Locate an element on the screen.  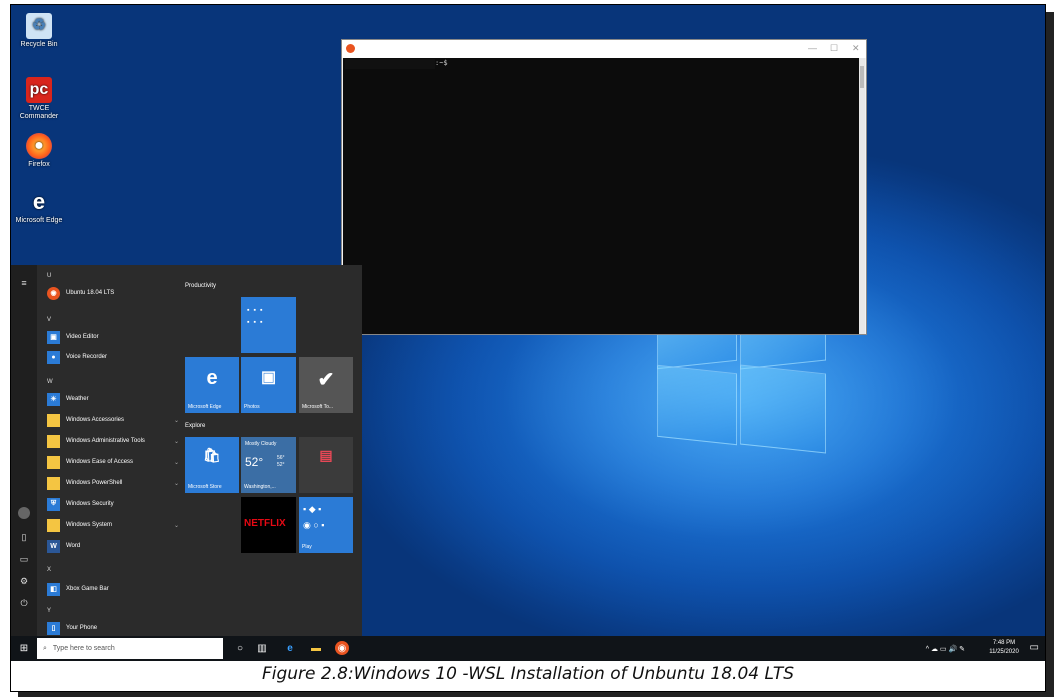
app-windows-security: ⛨ Windows Security is located at coordinates (115, 504).